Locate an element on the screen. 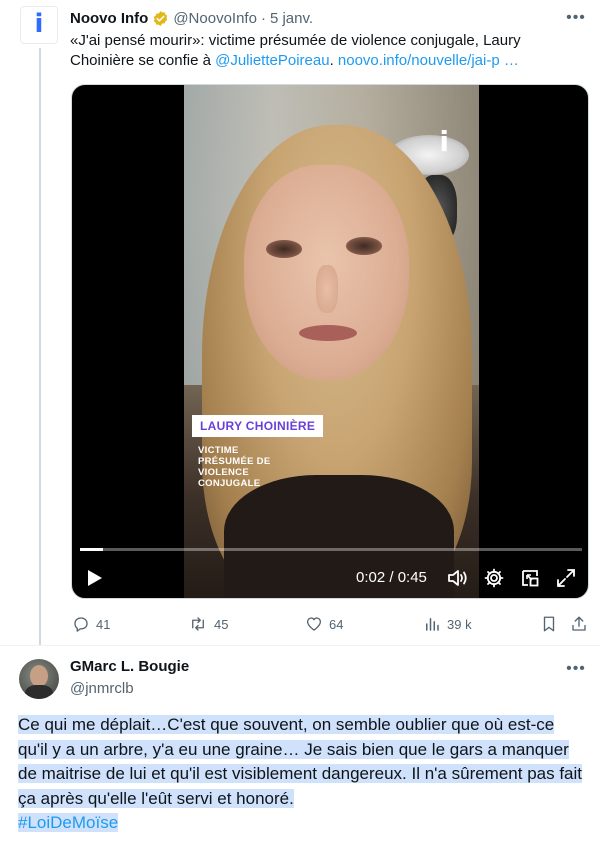  picture-in-picture-button is located at coordinates (530, 578).